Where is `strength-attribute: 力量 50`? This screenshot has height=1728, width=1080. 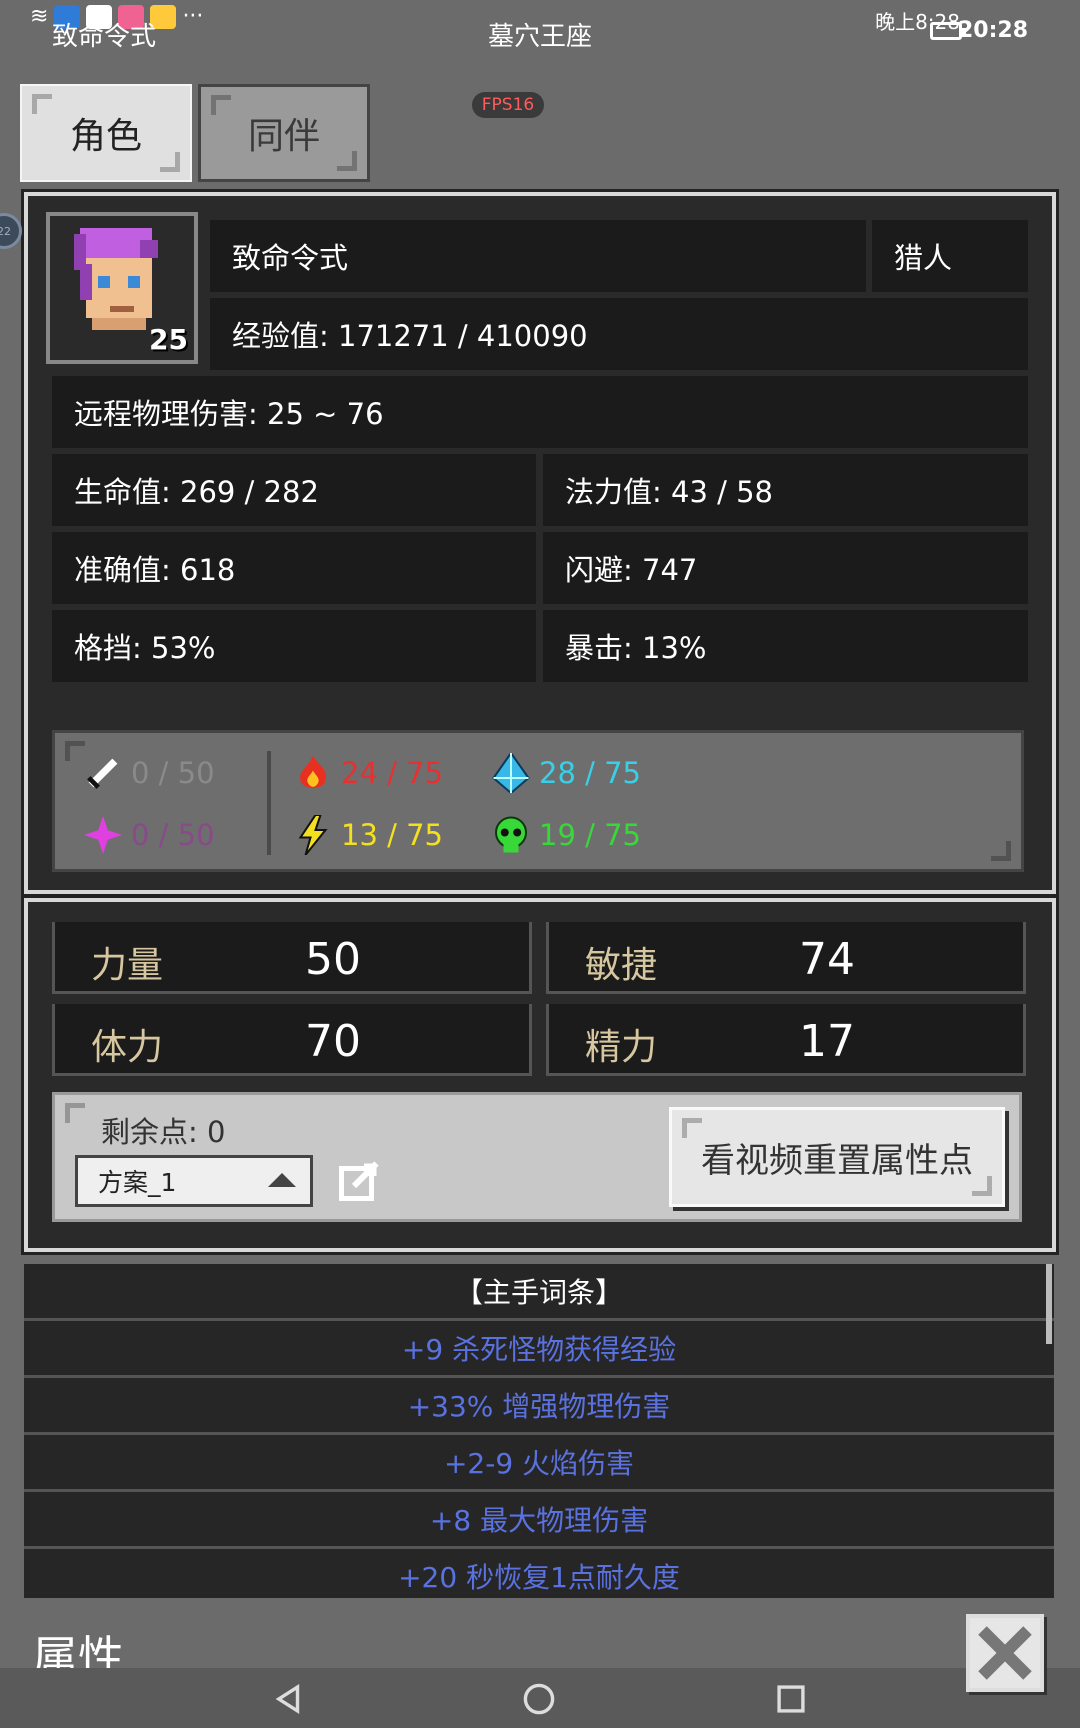 strength-attribute: 力量 50 is located at coordinates (292, 958).